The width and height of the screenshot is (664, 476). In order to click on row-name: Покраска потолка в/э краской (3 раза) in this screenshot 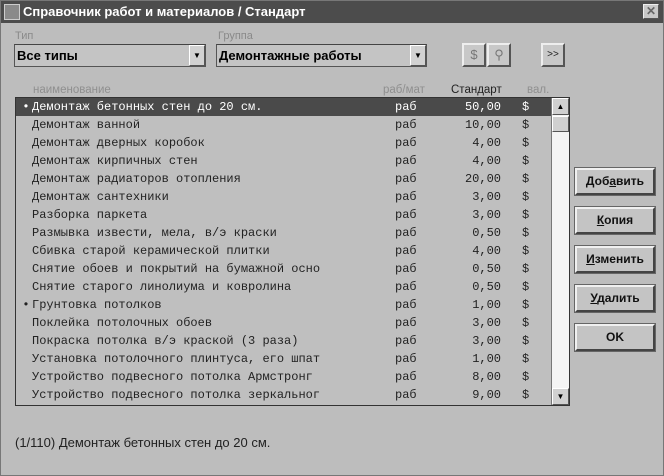, I will do `click(159, 341)`.